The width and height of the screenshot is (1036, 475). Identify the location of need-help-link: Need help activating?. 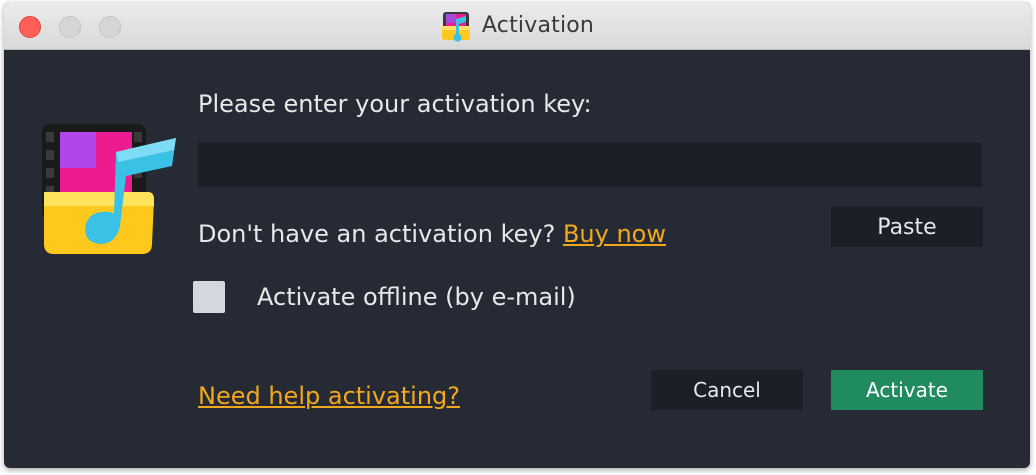
(329, 396).